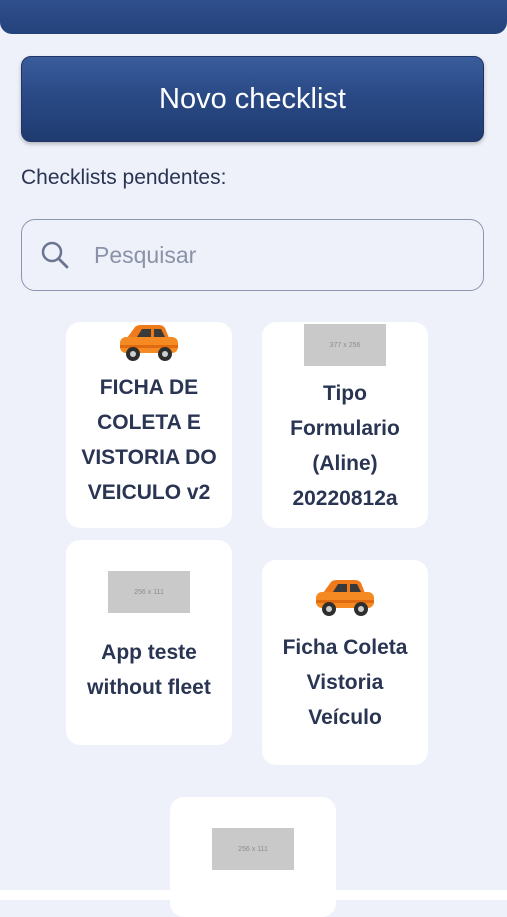  What do you see at coordinates (124, 177) in the screenshot?
I see `pending-checklists-heading: Checklists pendentes:` at bounding box center [124, 177].